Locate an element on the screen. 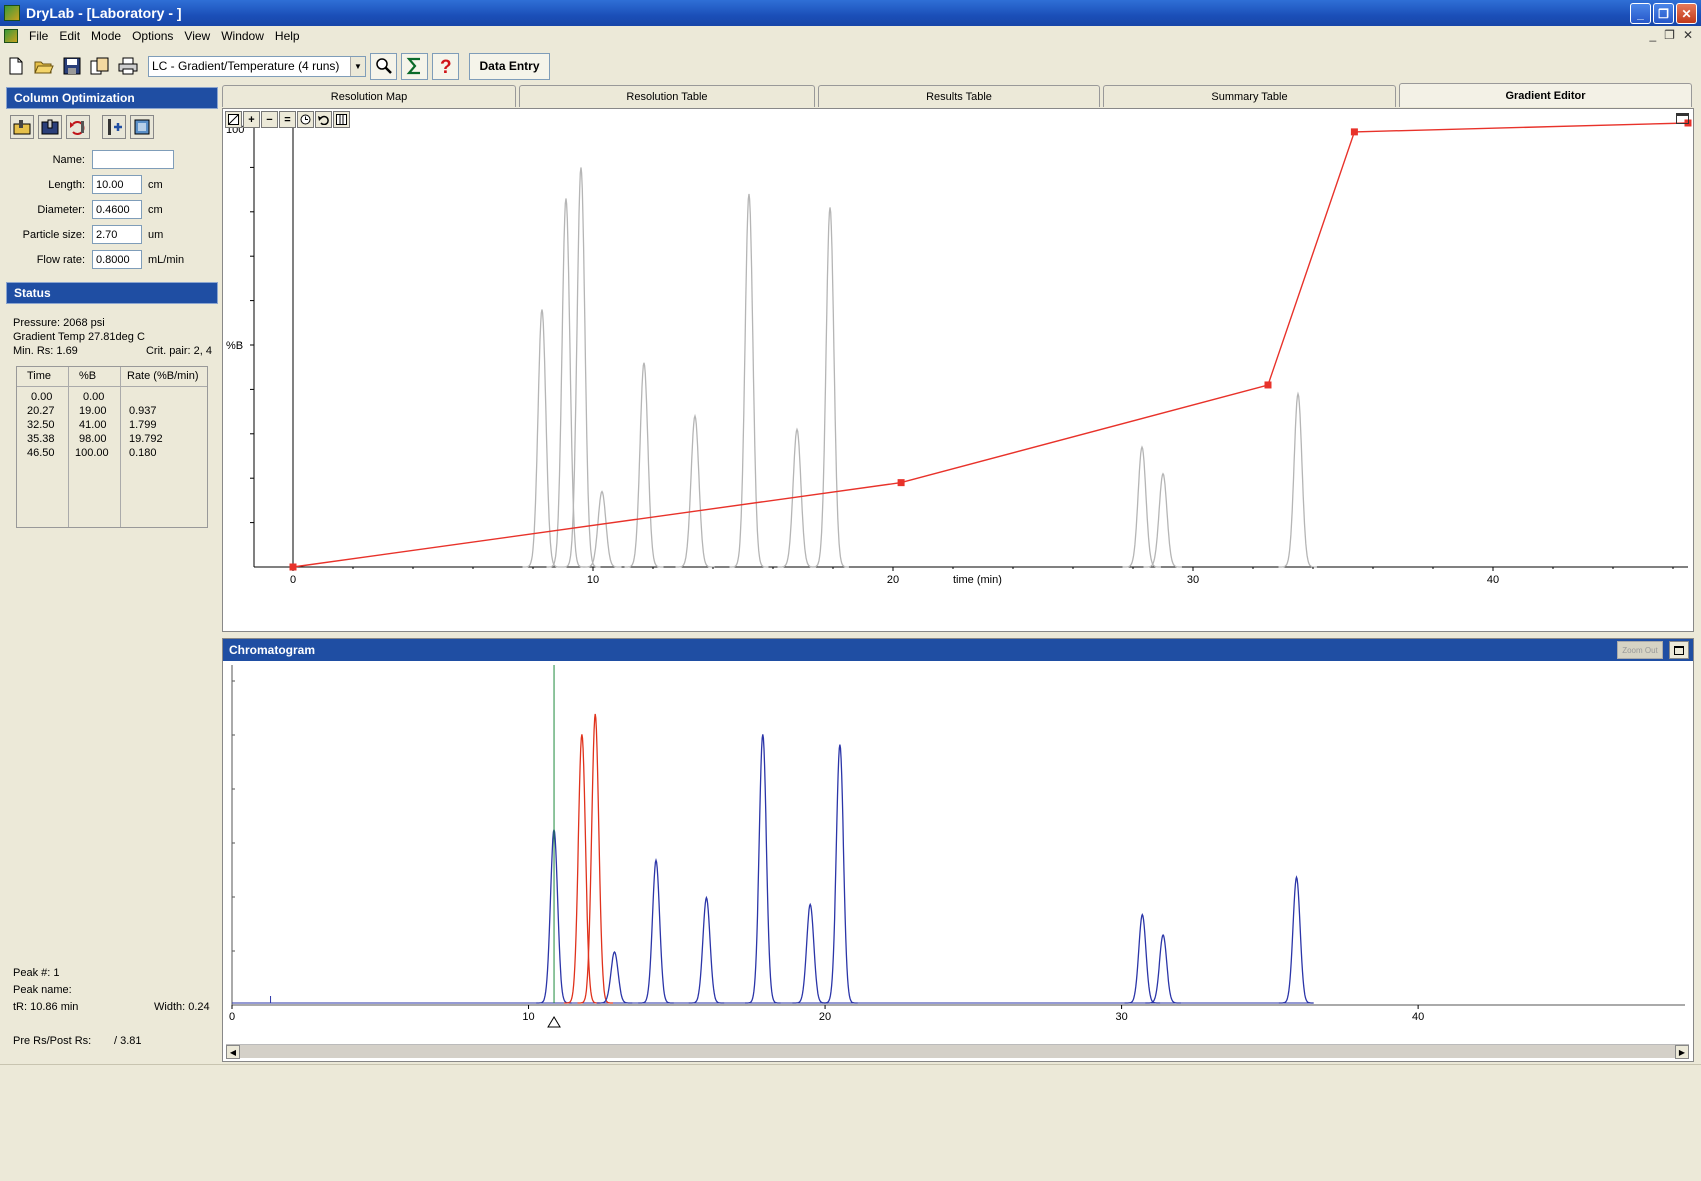  add-point-button: + is located at coordinates (251, 119).